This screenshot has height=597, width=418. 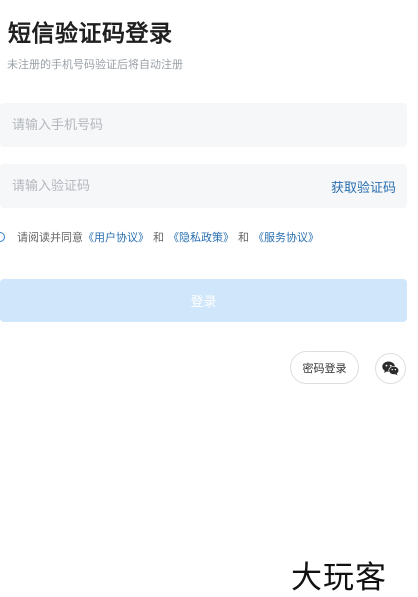 I want to click on verification-code-input, so click(x=171, y=186).